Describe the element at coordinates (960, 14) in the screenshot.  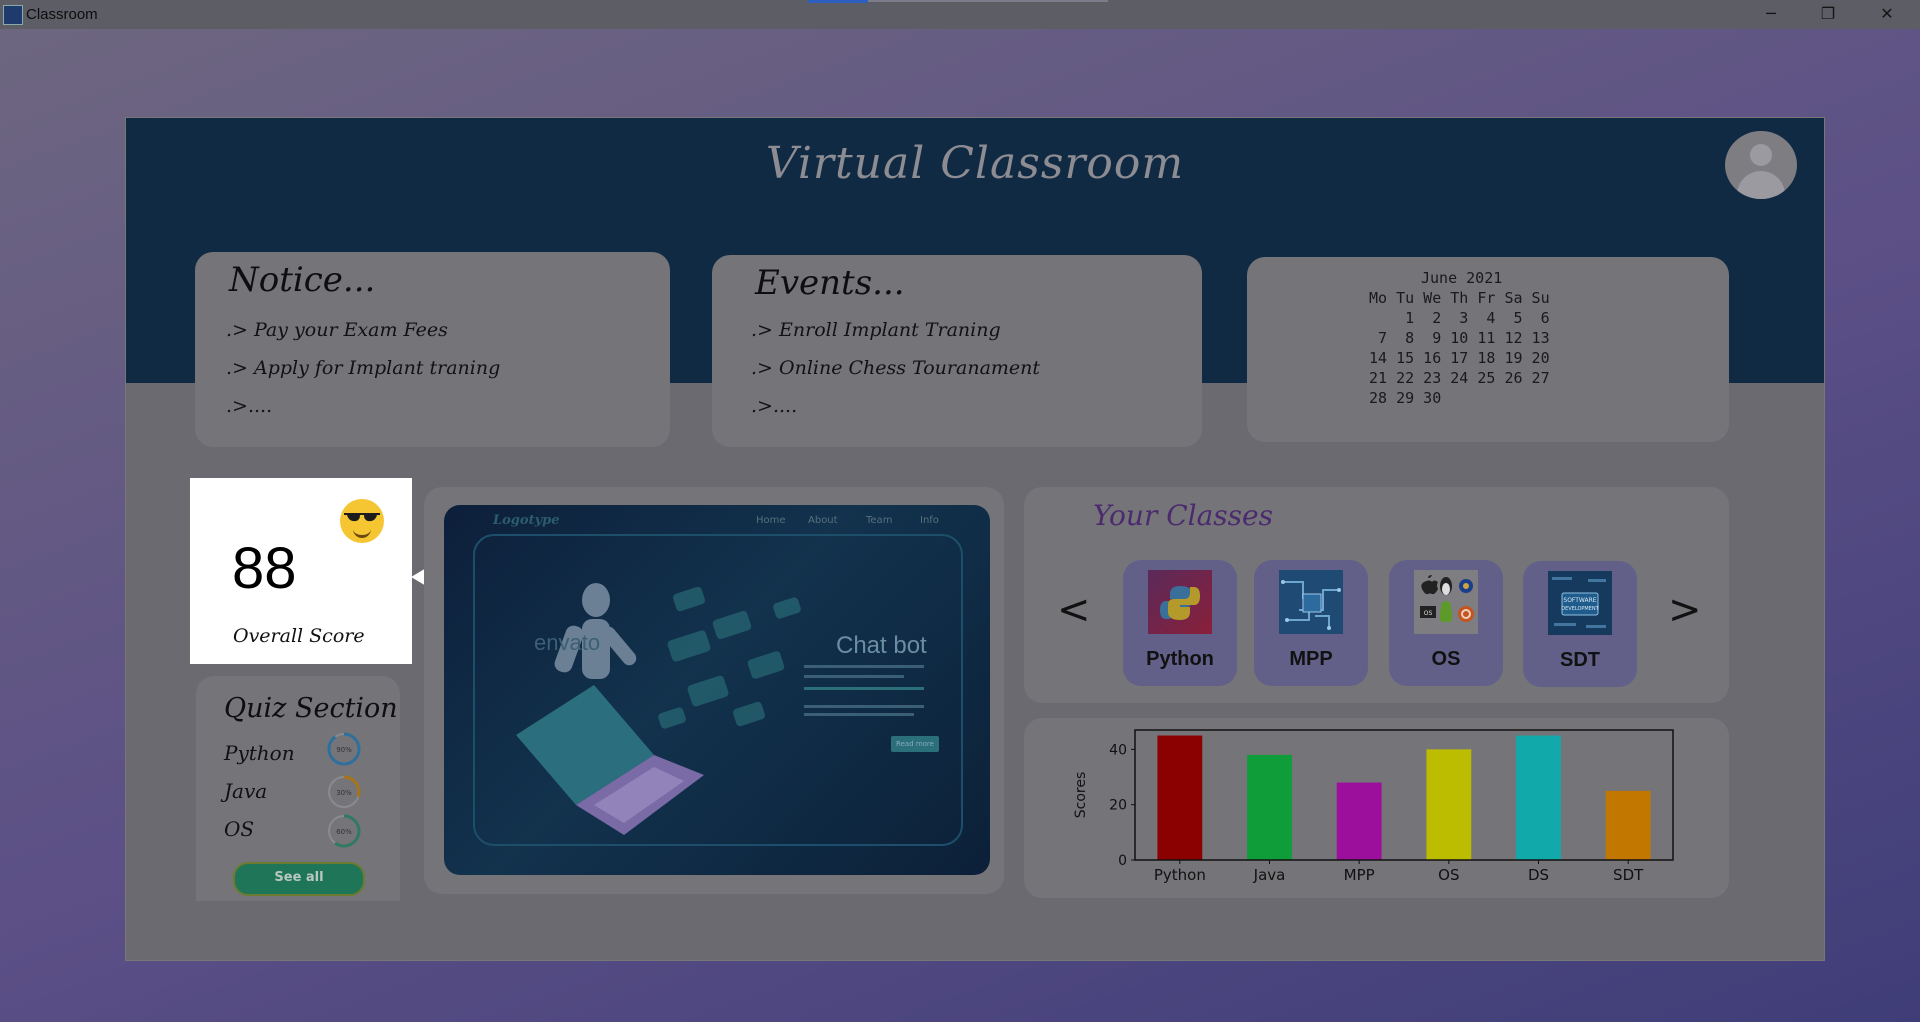
I see `window-title-bar: Classroom ─ ❐ ✕` at that location.